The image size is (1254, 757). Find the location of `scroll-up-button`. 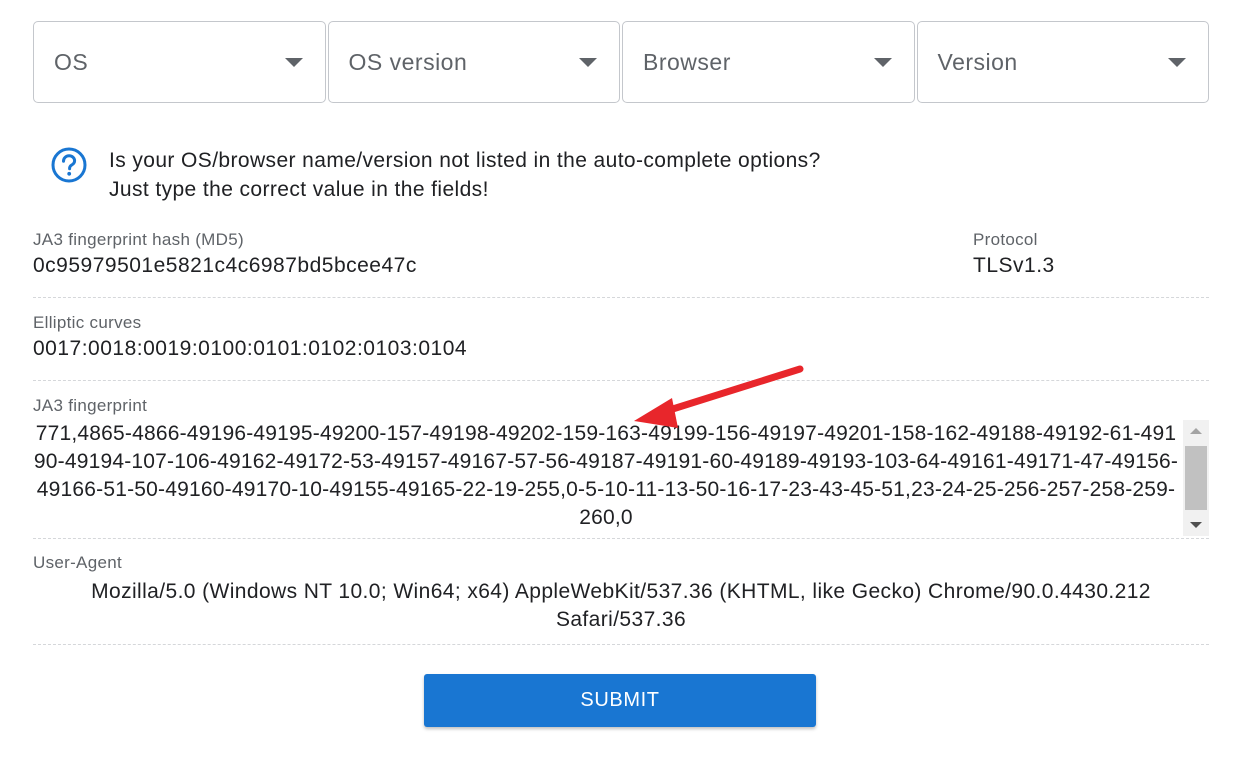

scroll-up-button is located at coordinates (1196, 431).